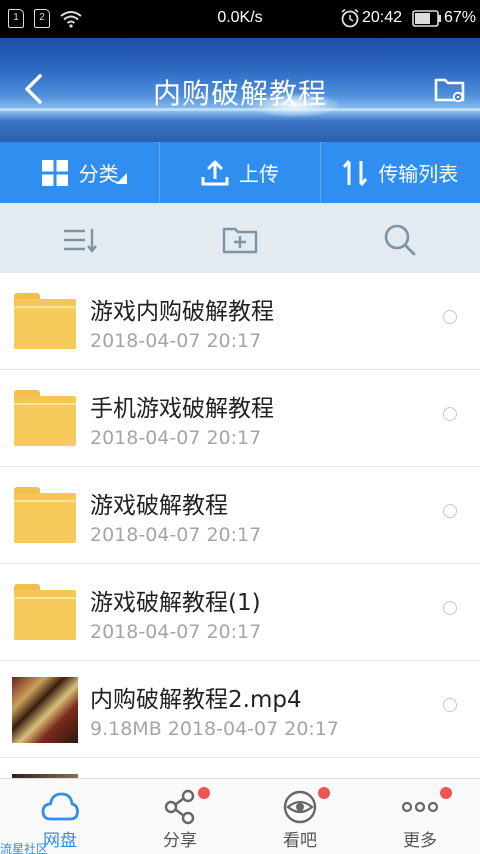 This screenshot has height=854, width=480. Describe the element at coordinates (175, 603) in the screenshot. I see `file-name: 游戏破解教程(1)` at that location.